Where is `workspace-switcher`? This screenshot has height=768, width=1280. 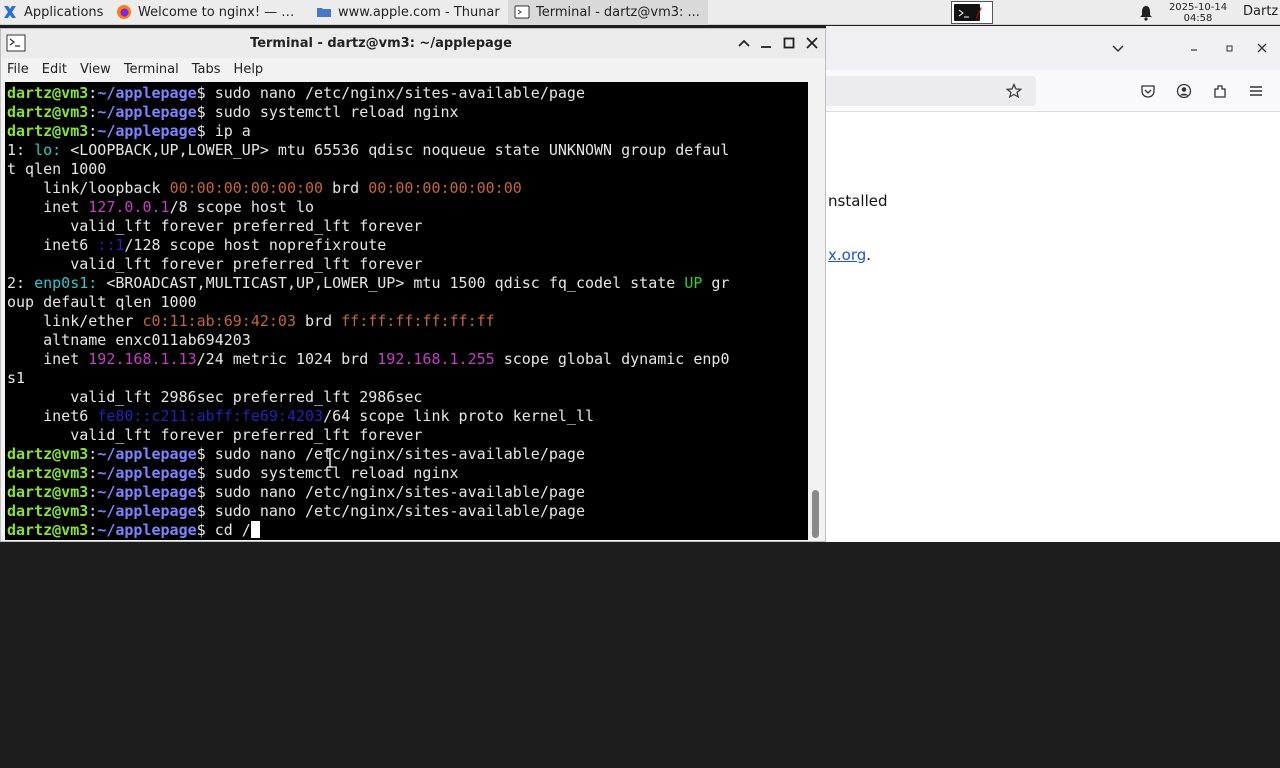 workspace-switcher is located at coordinates (972, 12).